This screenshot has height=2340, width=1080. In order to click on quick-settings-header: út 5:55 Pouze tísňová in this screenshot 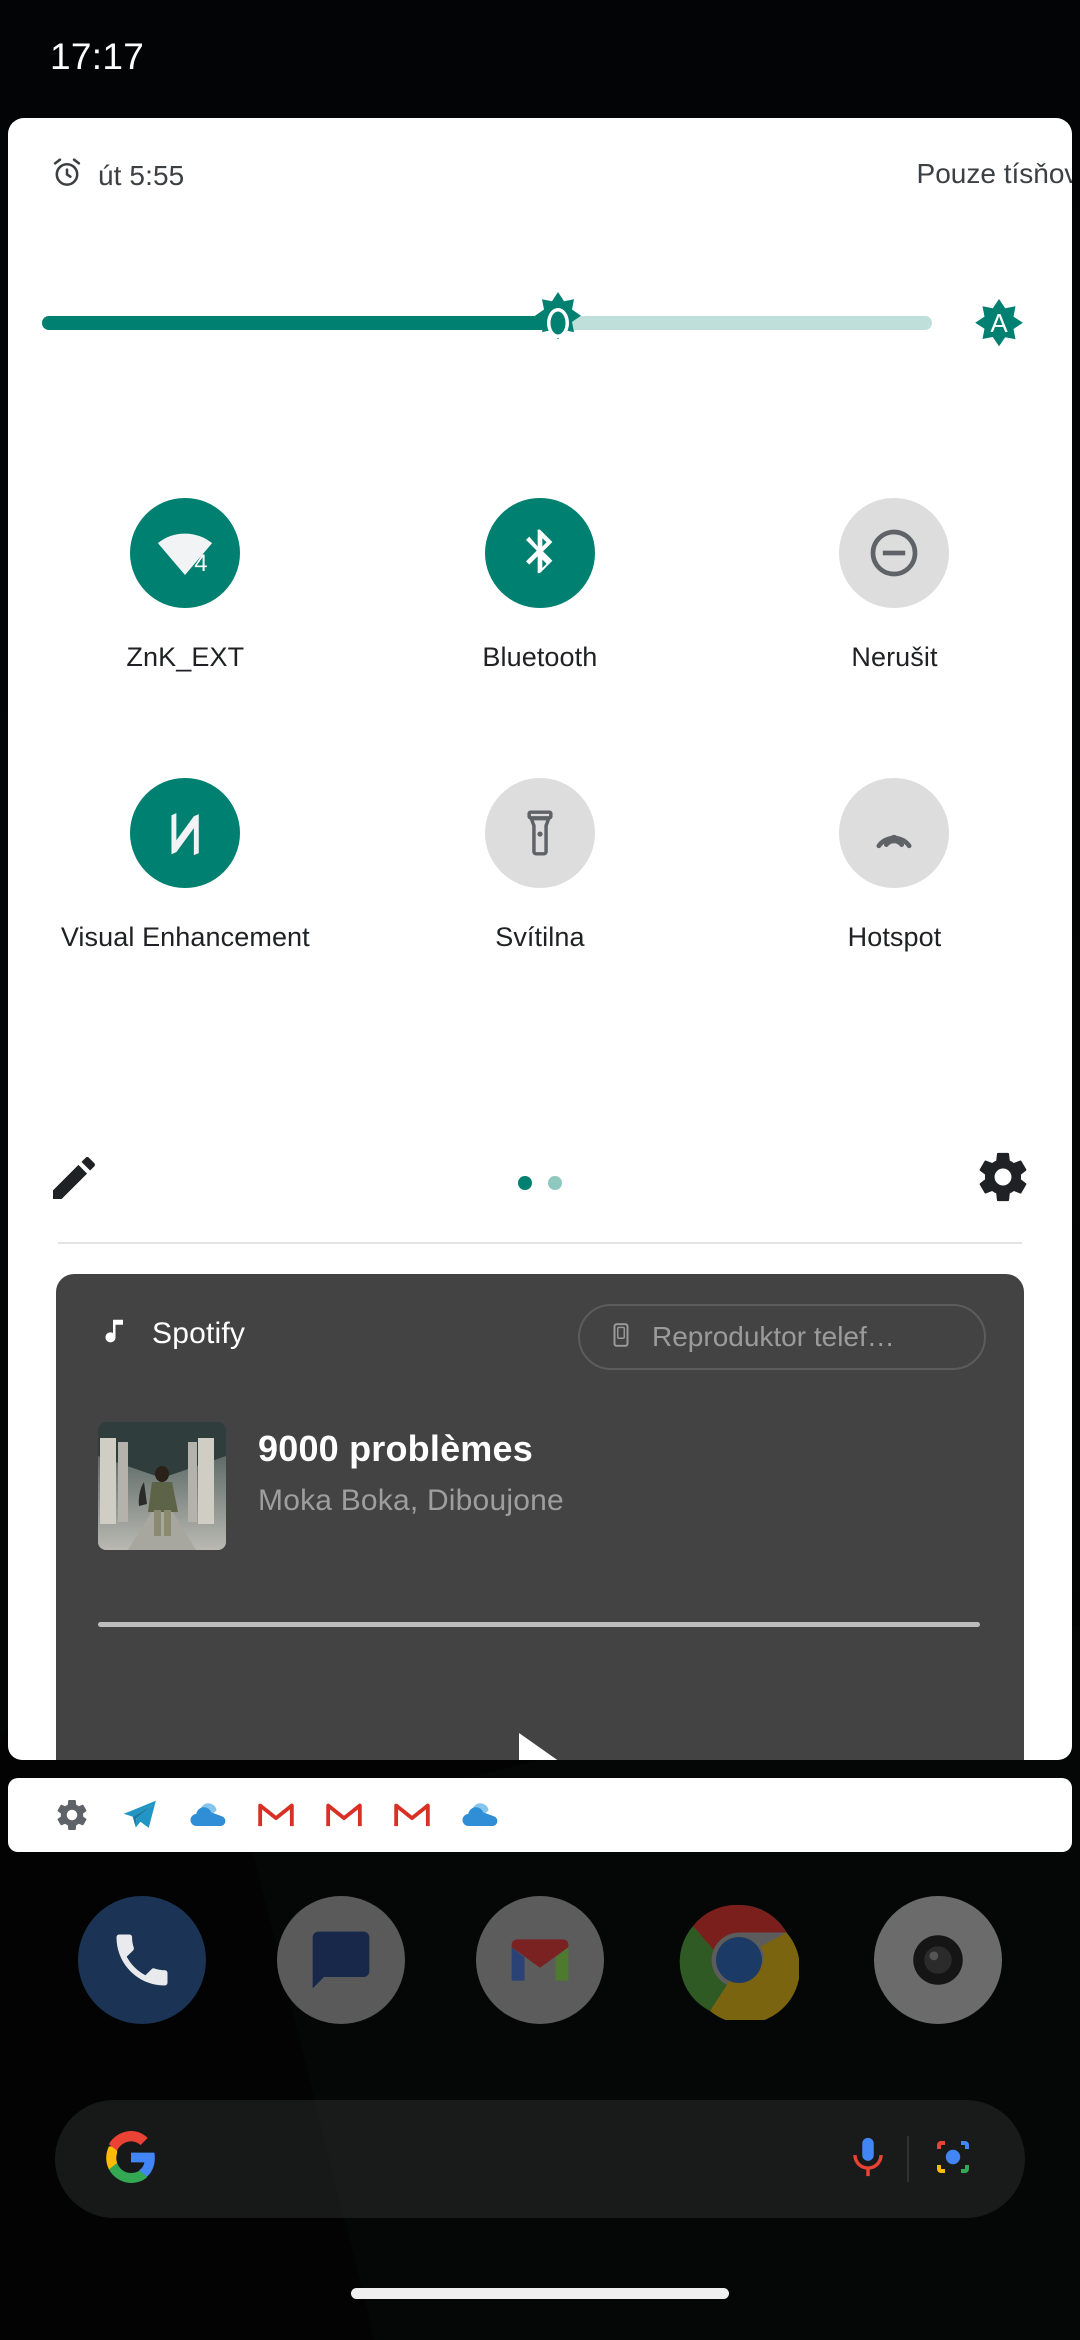, I will do `click(540, 173)`.